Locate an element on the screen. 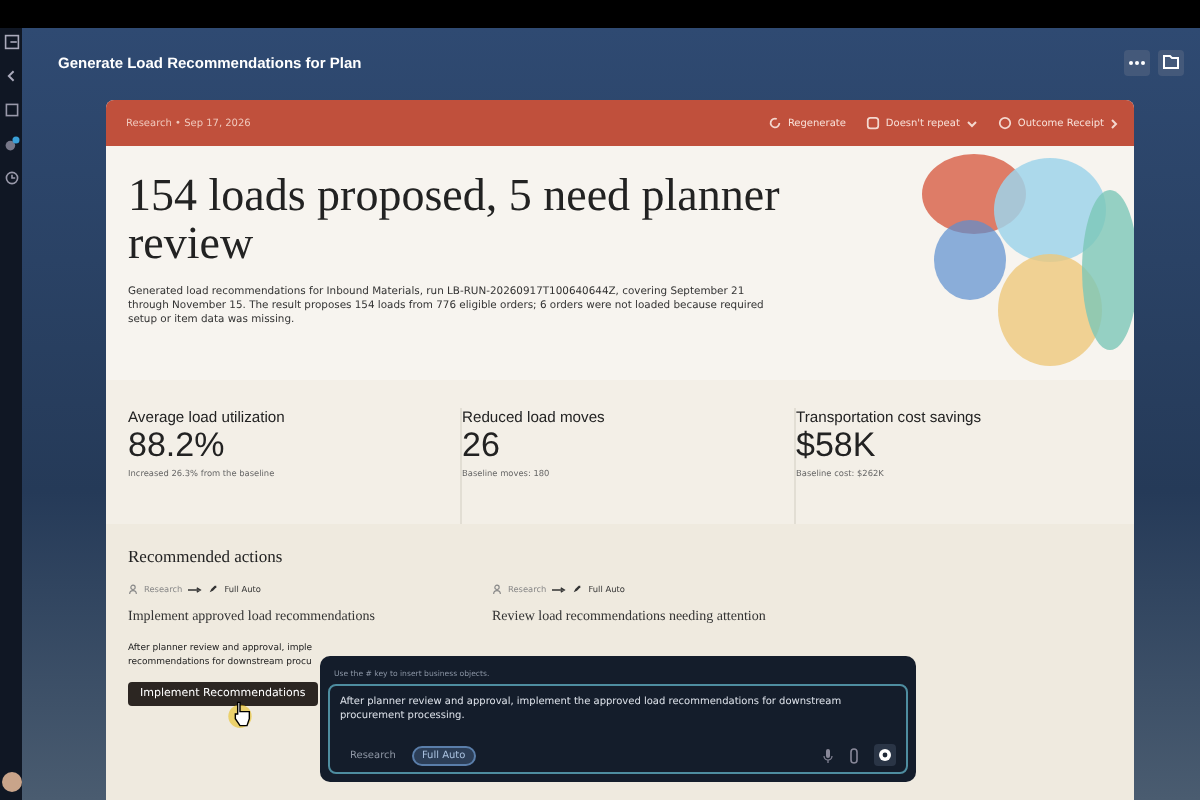 Image resolution: width=1200 pixels, height=800 pixels. paperclip-icon is located at coordinates (854, 755).